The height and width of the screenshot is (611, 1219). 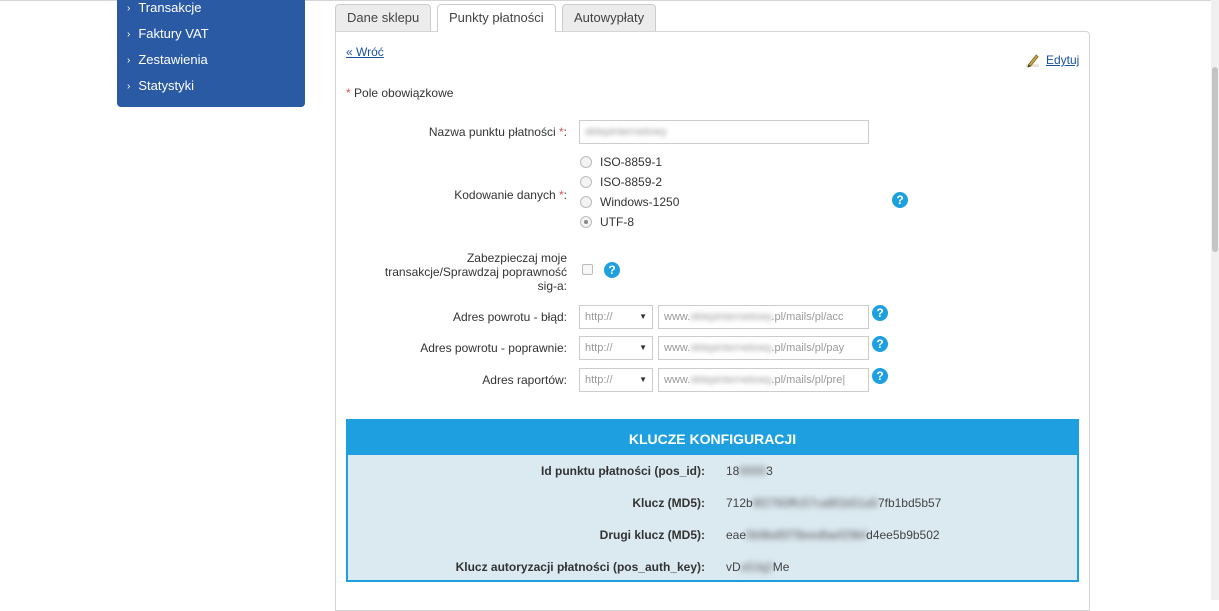 I want to click on radio-windows-1250: Windows-1250, so click(x=629, y=202).